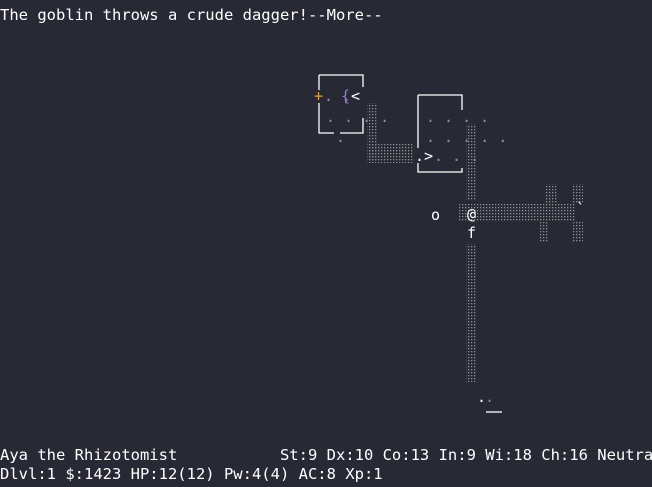 The image size is (652, 487). What do you see at coordinates (580, 209) in the screenshot?
I see `boulder-mark: `` at bounding box center [580, 209].